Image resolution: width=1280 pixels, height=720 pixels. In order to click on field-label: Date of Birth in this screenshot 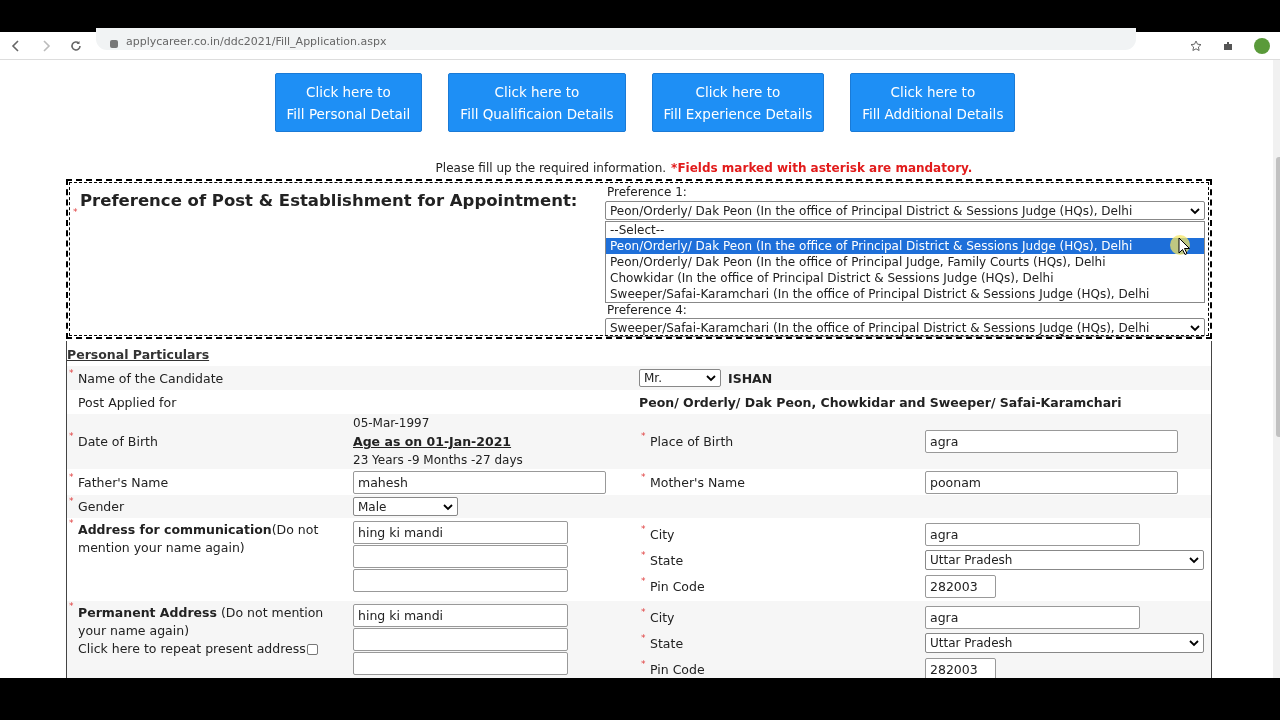, I will do `click(118, 441)`.